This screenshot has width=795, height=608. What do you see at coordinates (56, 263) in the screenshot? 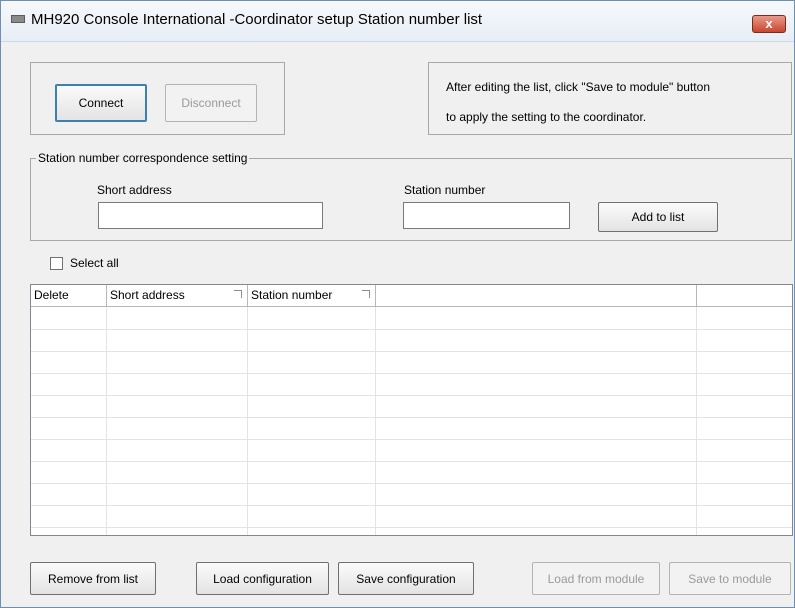
I see `select-all-checkbox` at bounding box center [56, 263].